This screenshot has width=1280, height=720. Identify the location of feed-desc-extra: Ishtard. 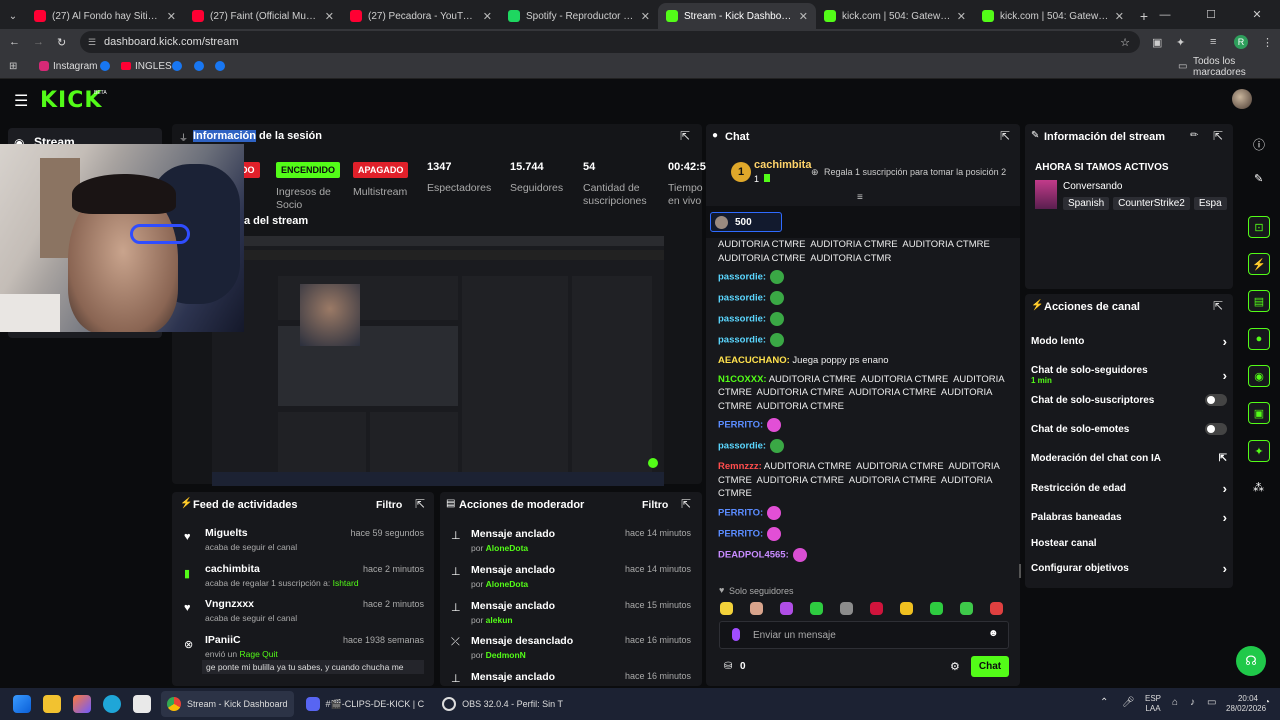
(346, 583).